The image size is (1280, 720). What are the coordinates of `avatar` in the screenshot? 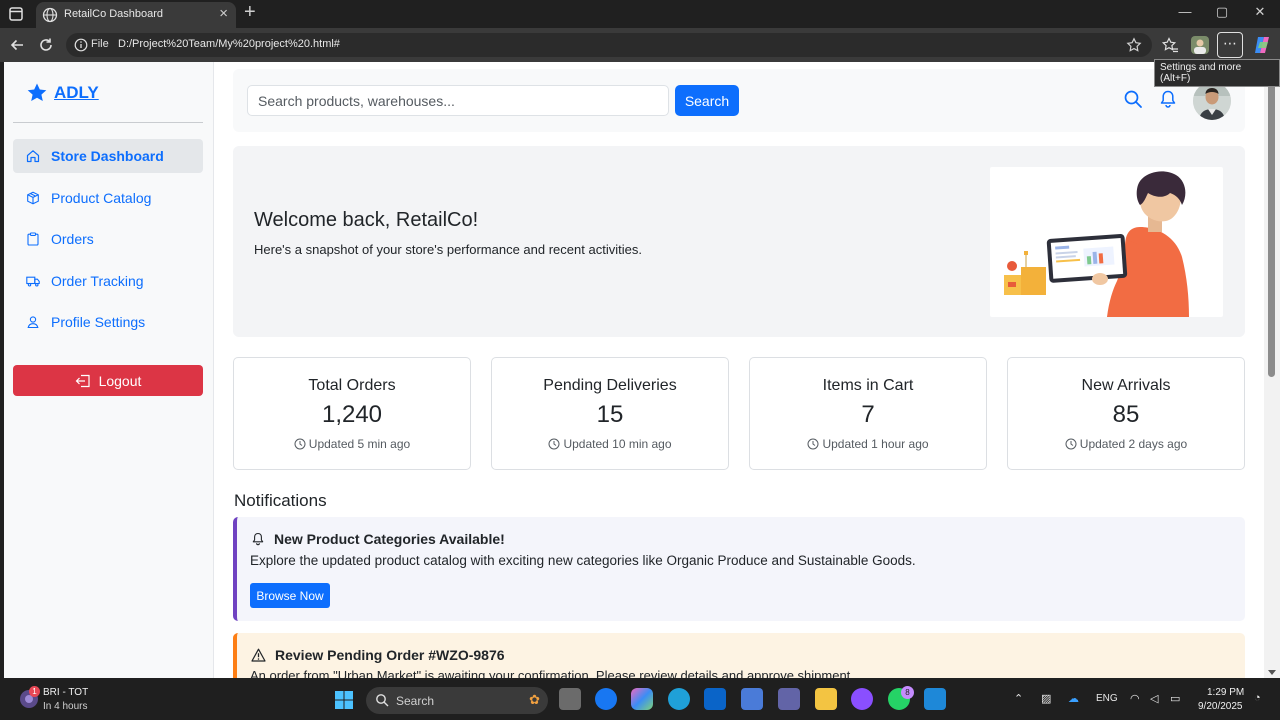 It's located at (1212, 101).